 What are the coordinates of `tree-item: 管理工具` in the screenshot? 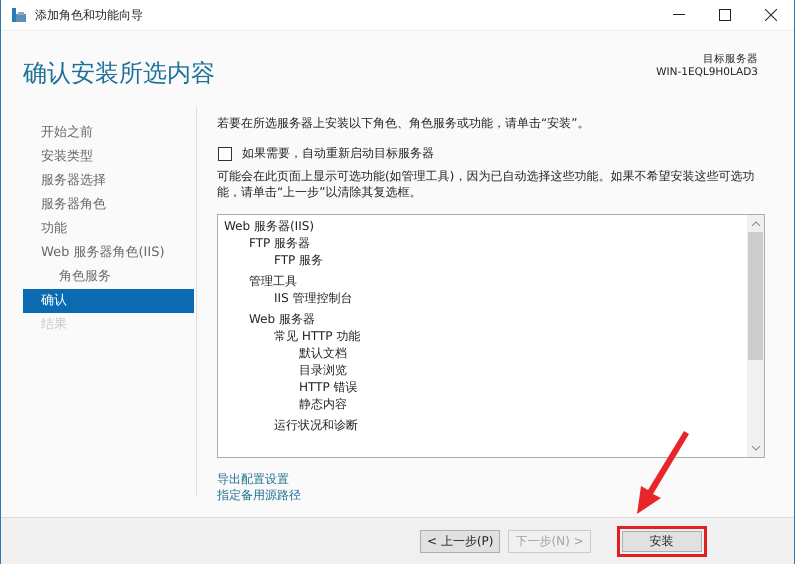 It's located at (273, 281).